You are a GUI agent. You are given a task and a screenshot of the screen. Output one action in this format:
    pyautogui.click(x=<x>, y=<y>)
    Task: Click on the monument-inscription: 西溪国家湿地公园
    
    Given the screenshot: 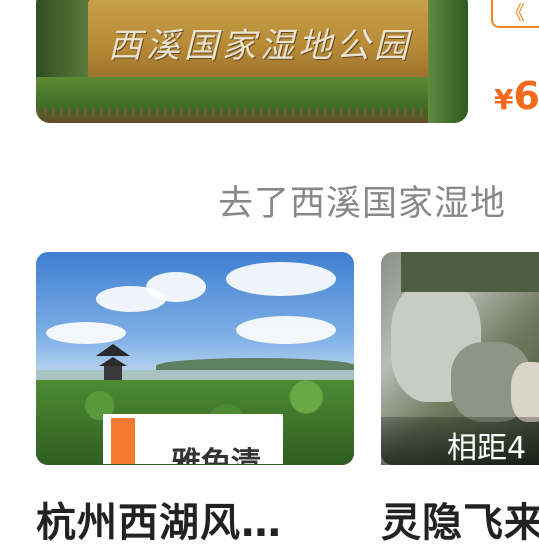 What is the action you would take?
    pyautogui.click(x=260, y=46)
    